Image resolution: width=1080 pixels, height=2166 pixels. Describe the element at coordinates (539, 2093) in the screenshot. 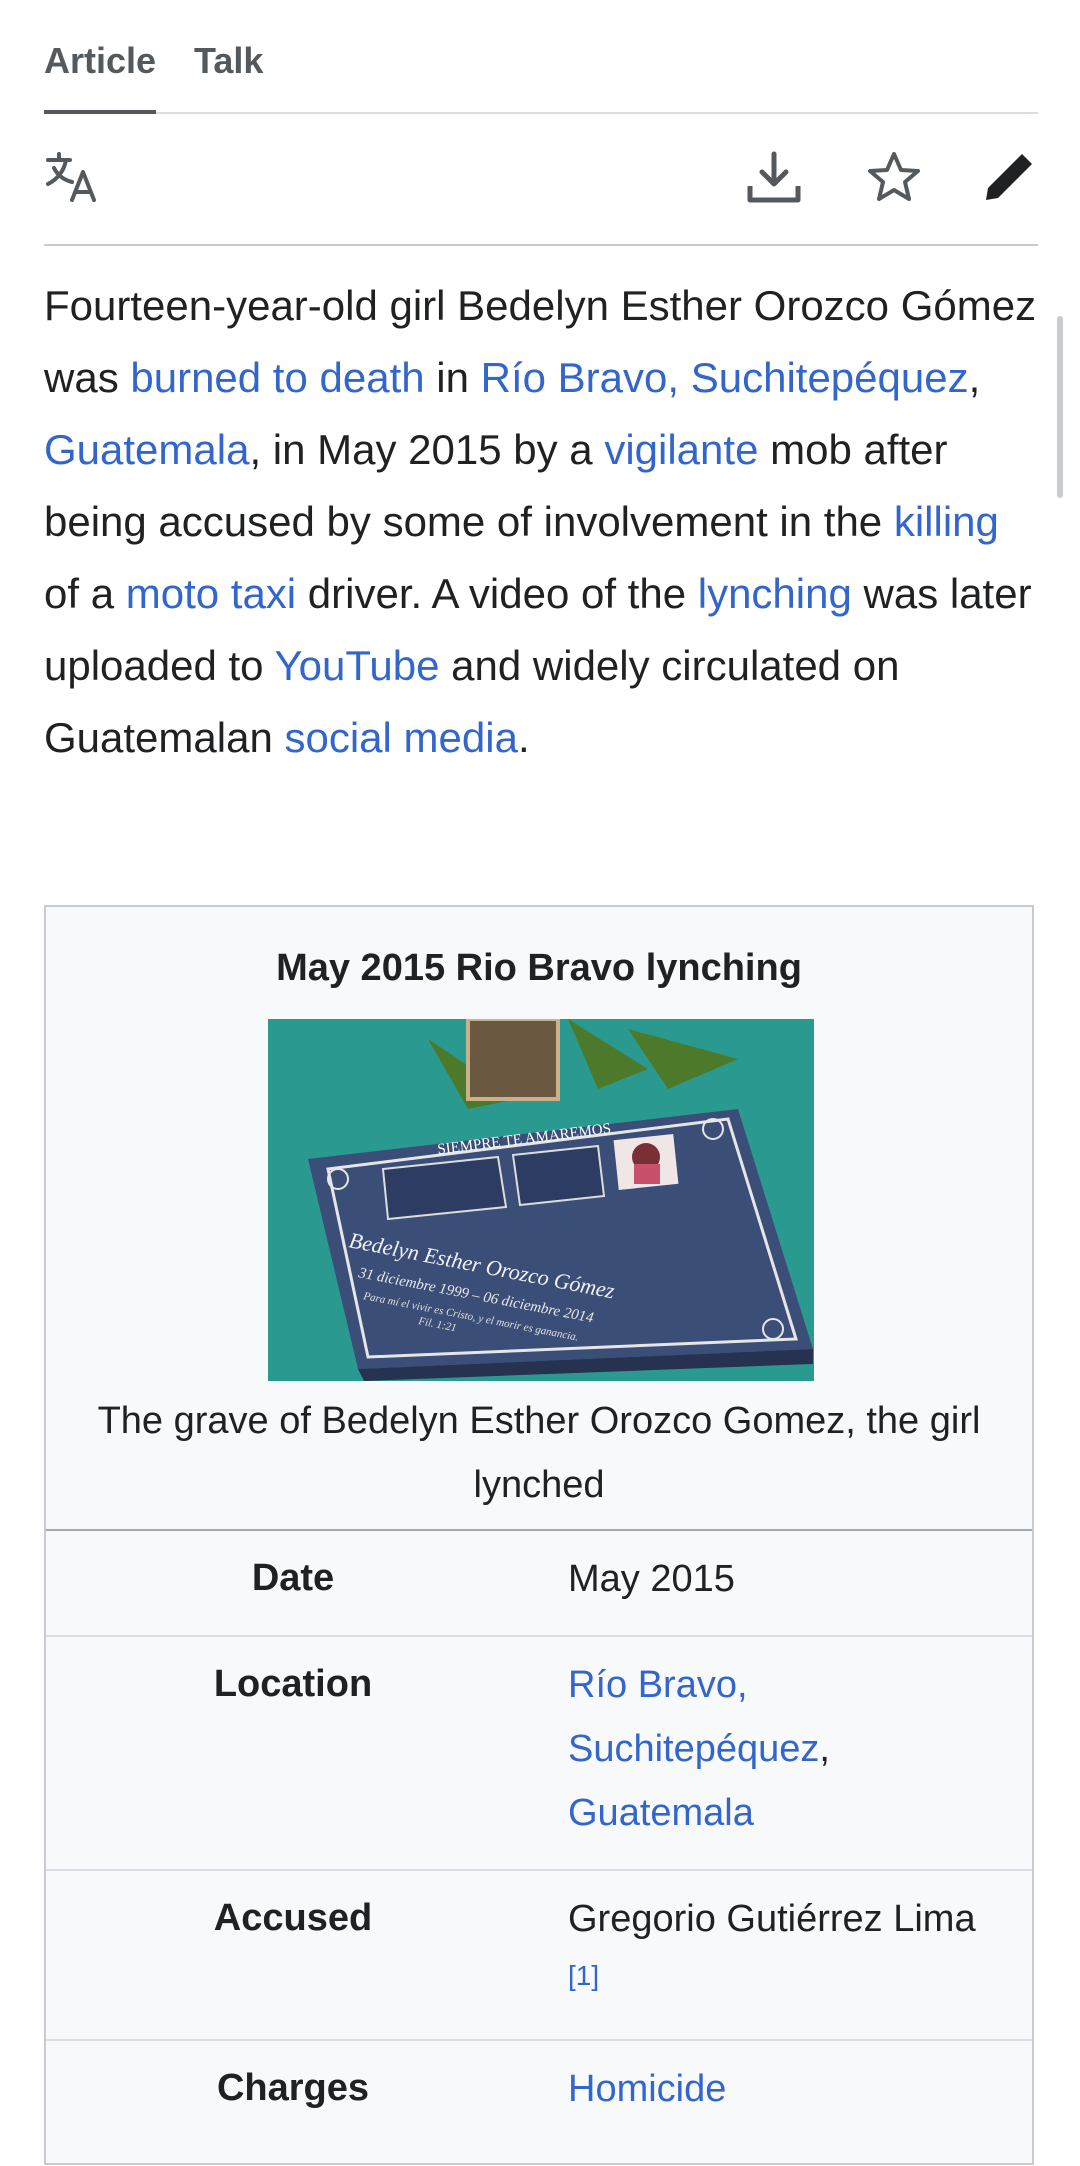

I see `infobox-row-charges: Charges Homicide` at that location.